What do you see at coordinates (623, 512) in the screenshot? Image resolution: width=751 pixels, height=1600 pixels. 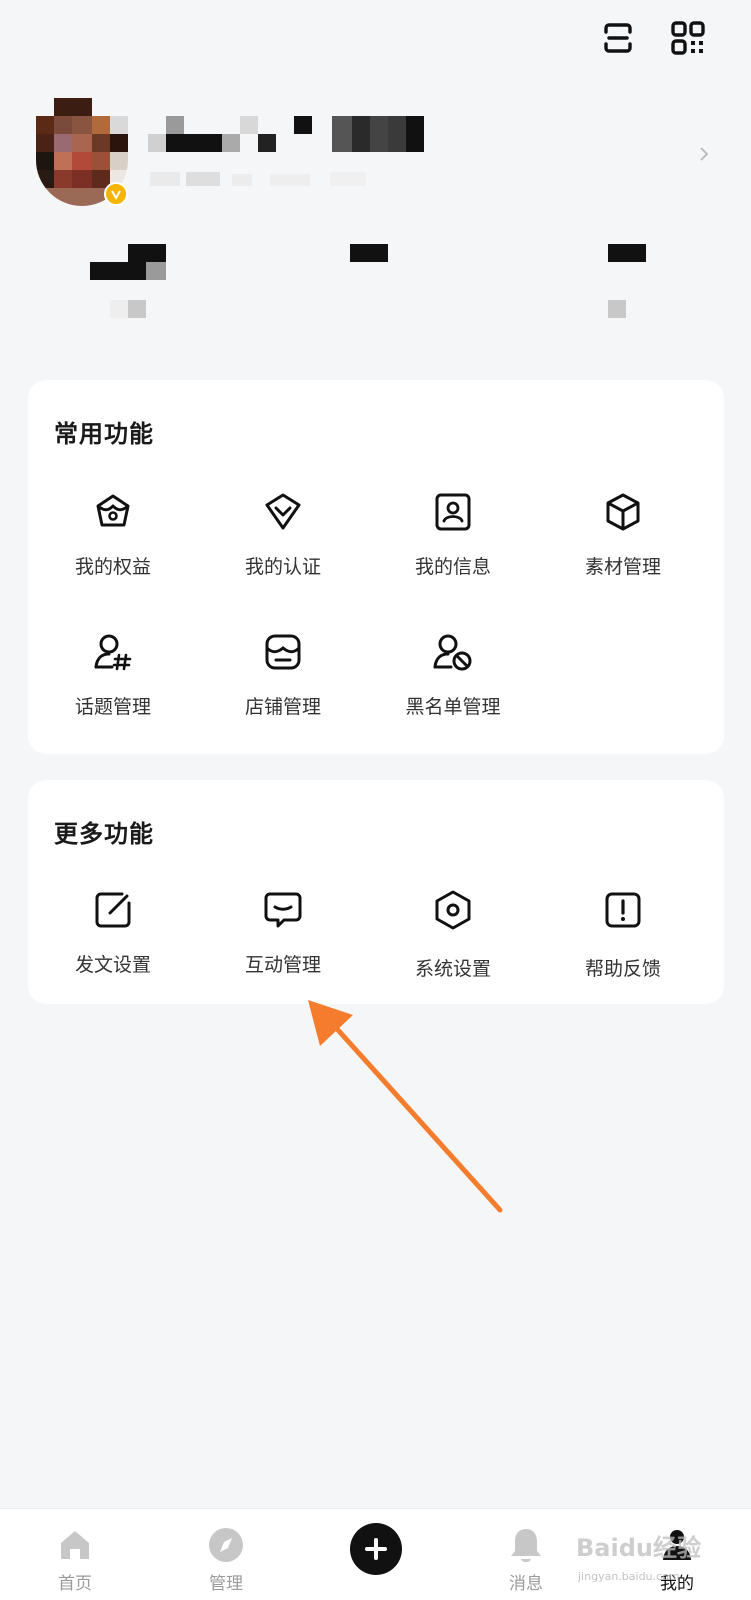 I see `cube-icon` at bounding box center [623, 512].